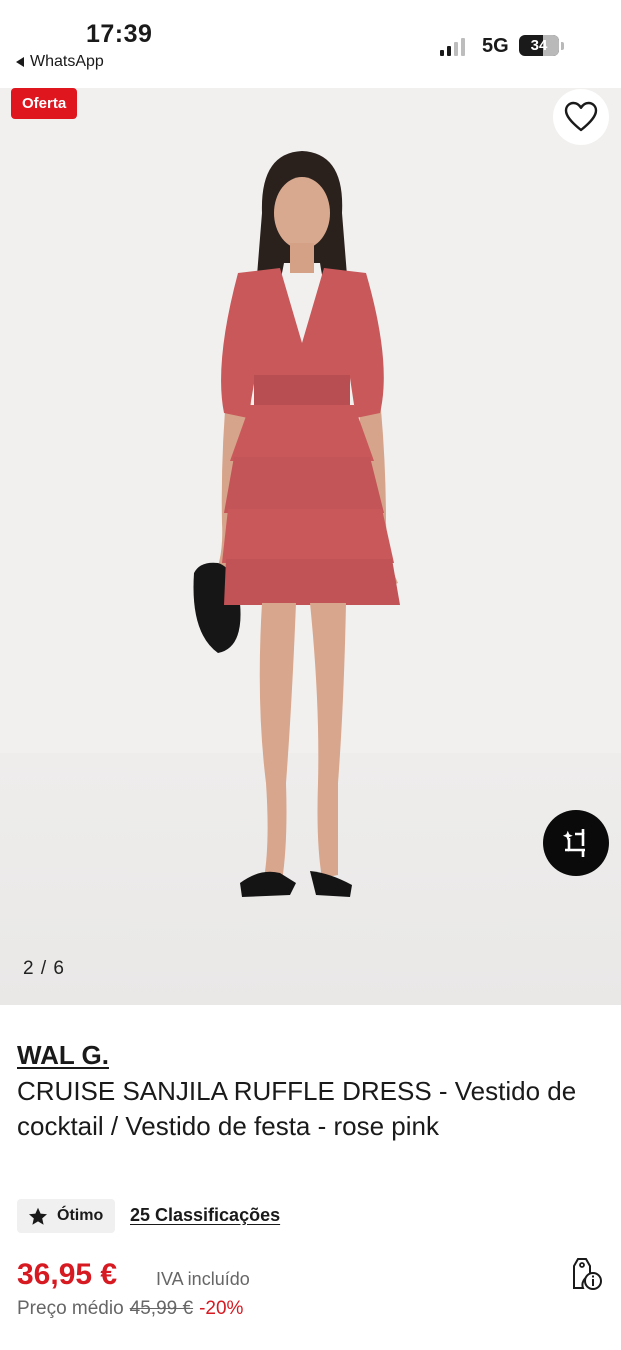  I want to click on old-price: 45,99 €, so click(161, 1308).